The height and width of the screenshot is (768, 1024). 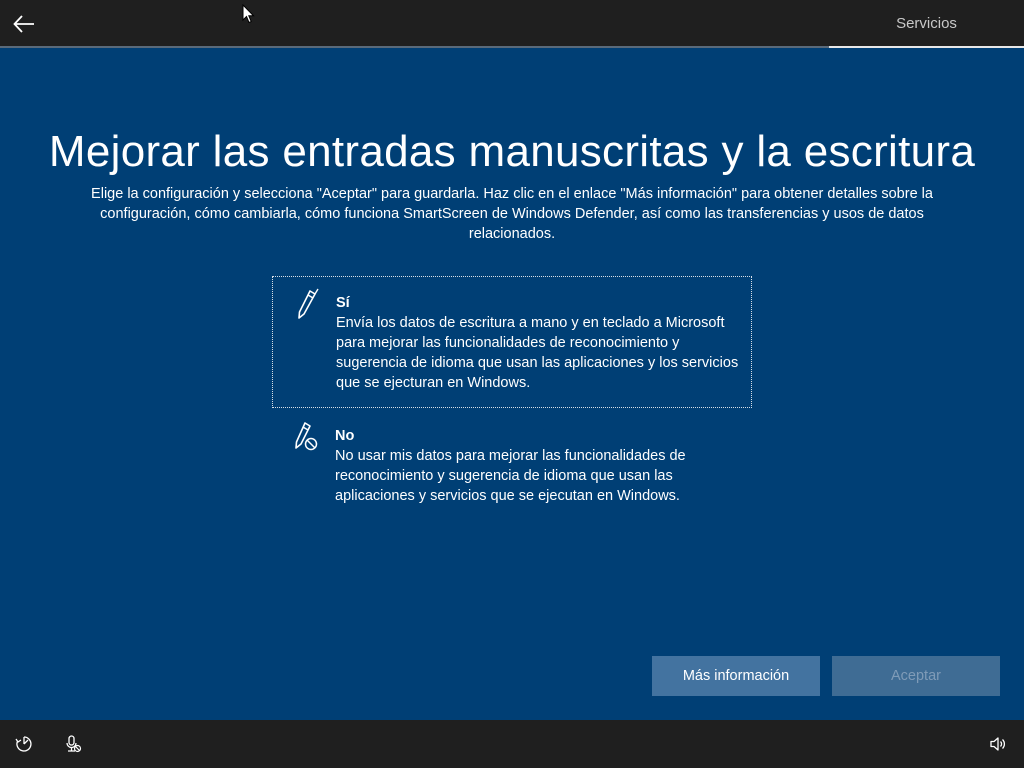 What do you see at coordinates (308, 303) in the screenshot?
I see `pen-icon` at bounding box center [308, 303].